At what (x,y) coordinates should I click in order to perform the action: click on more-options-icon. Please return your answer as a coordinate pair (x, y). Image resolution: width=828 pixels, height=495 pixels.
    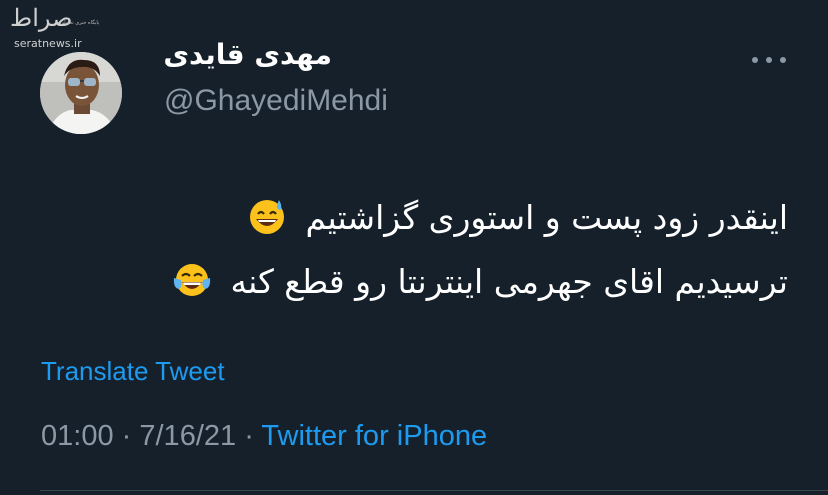
    Looking at the image, I should click on (769, 60).